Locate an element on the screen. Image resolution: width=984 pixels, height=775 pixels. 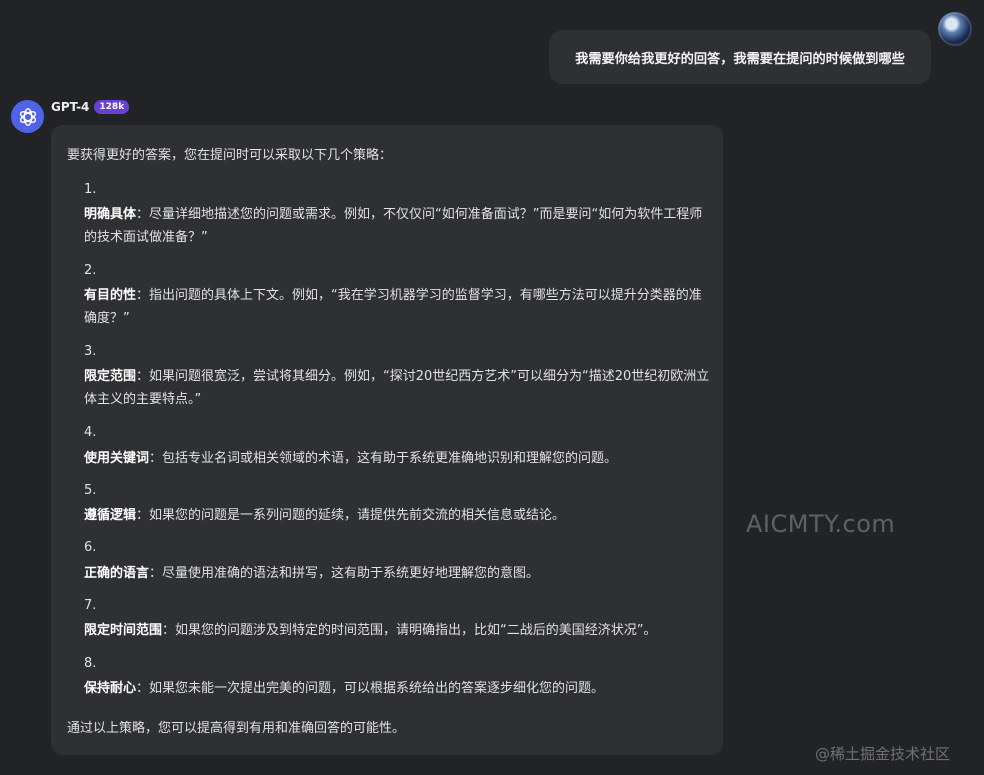
openai-knot-icon is located at coordinates (27, 116).